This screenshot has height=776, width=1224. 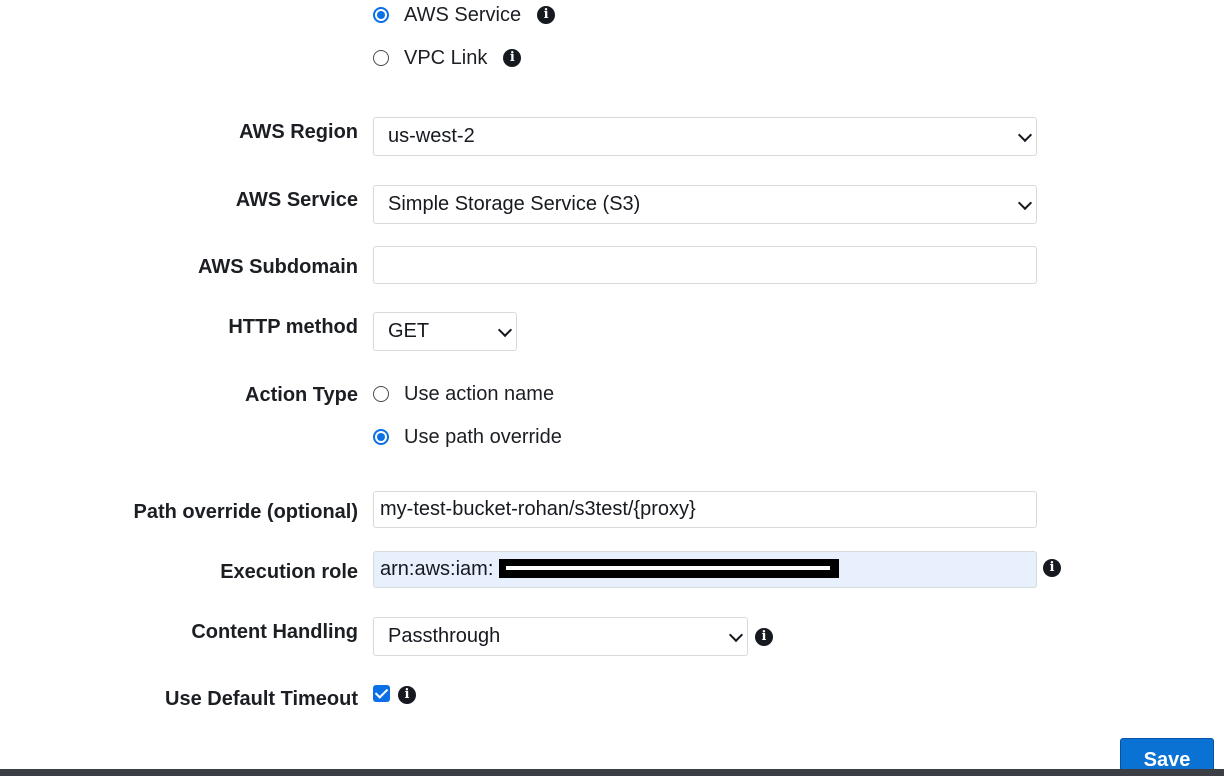 I want to click on aws-subdomain-label: AWS Subdomain, so click(x=278, y=267).